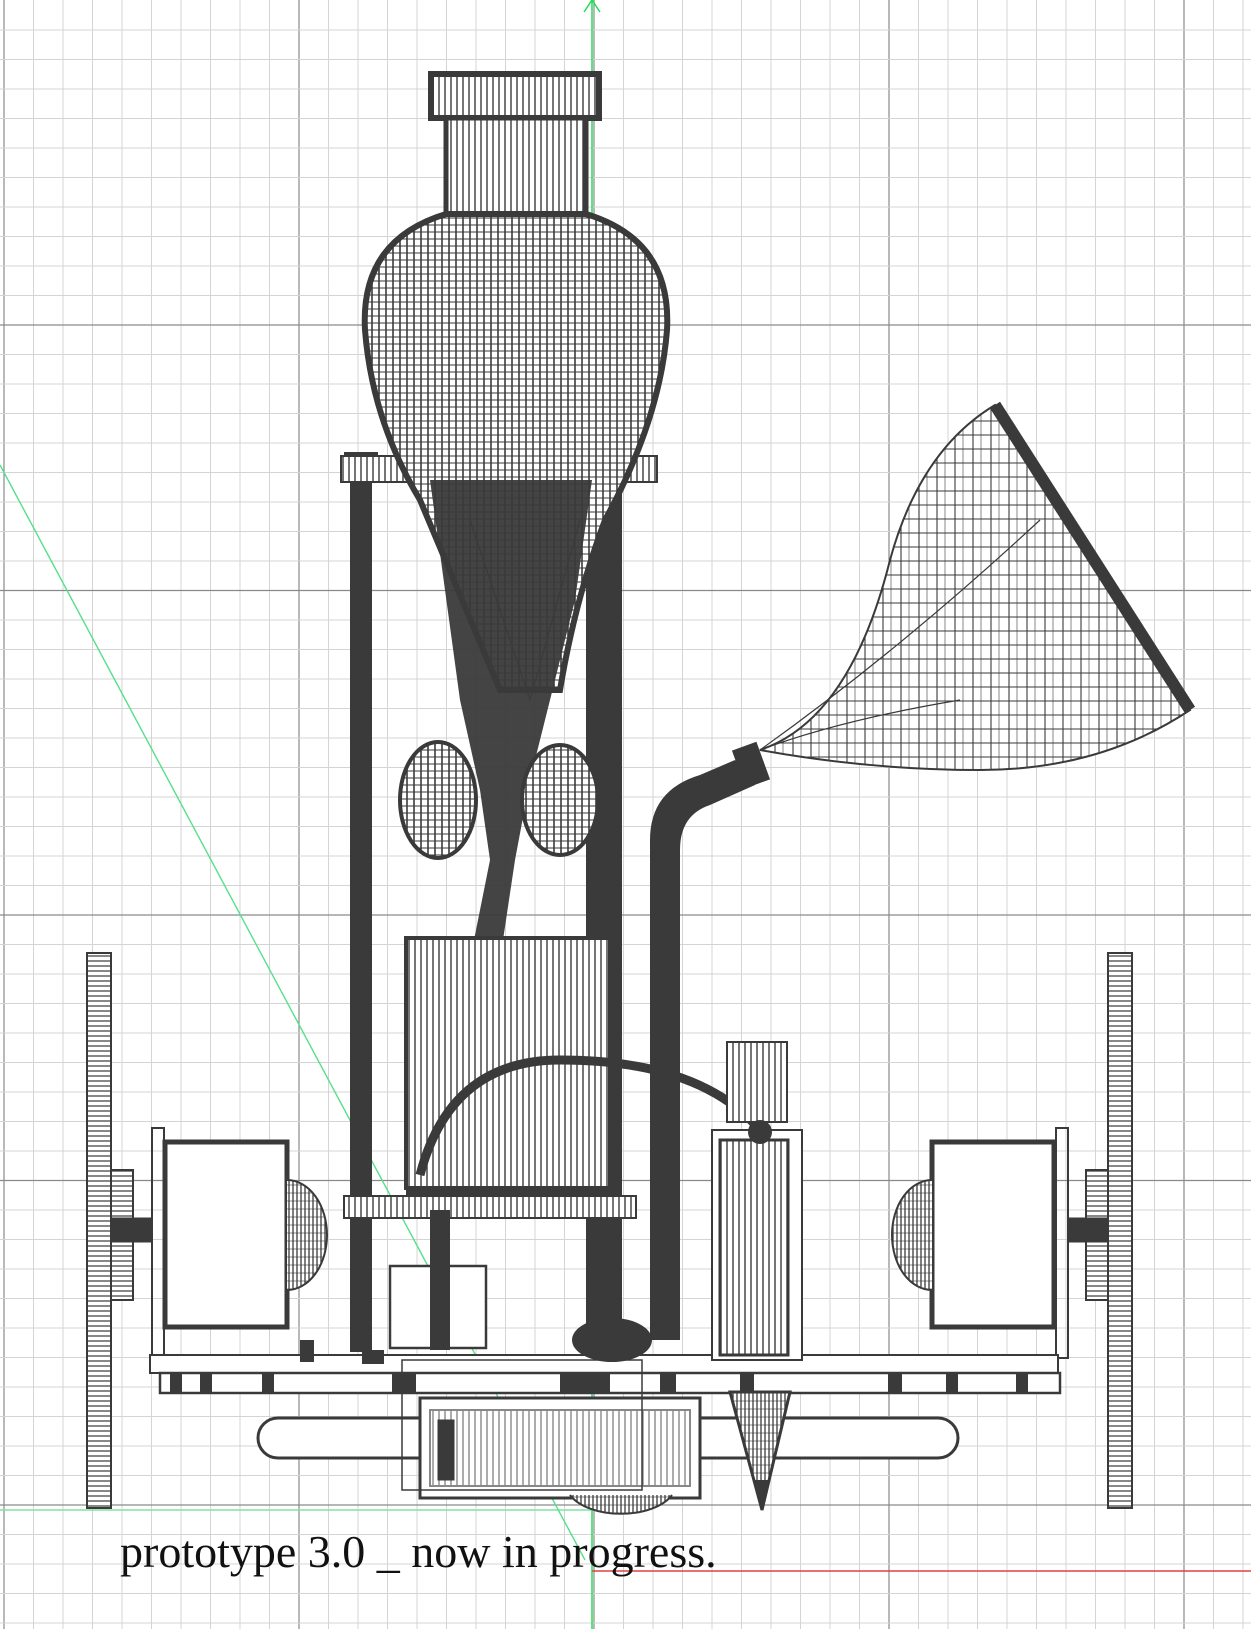 The image size is (1251, 1629). I want to click on left-wheel, so click(119, 1230).